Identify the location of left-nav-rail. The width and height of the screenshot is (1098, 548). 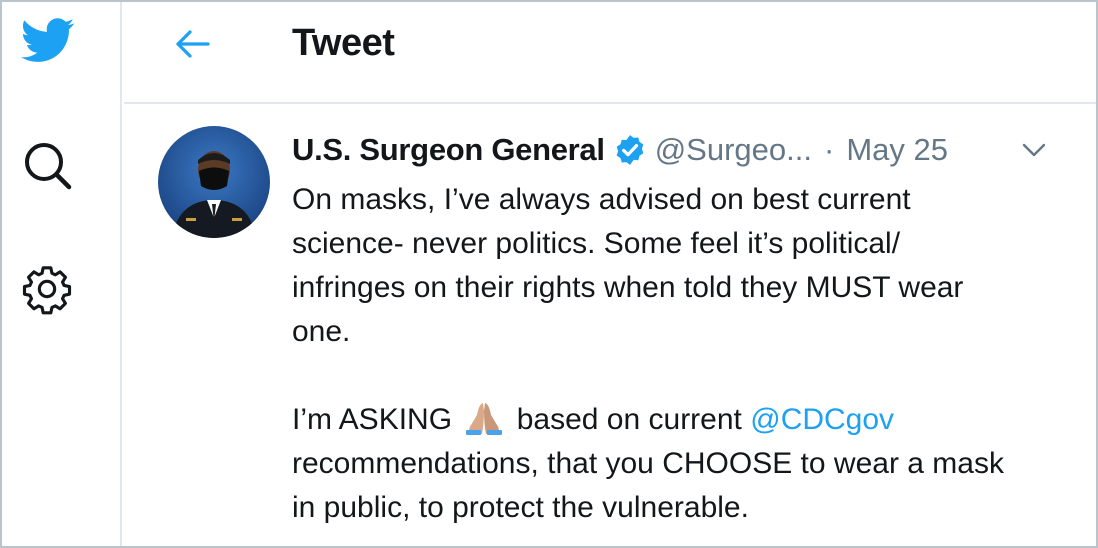
(61, 274).